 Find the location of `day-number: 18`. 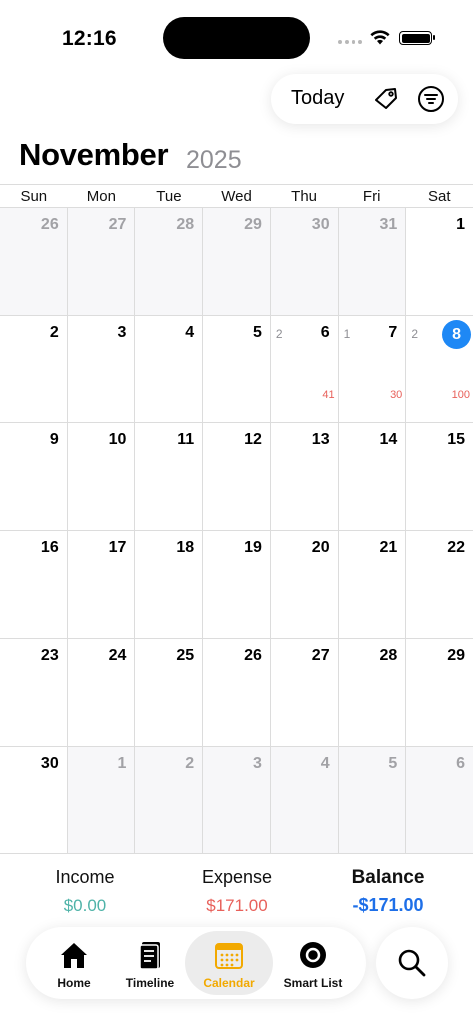

day-number: 18 is located at coordinates (185, 547).